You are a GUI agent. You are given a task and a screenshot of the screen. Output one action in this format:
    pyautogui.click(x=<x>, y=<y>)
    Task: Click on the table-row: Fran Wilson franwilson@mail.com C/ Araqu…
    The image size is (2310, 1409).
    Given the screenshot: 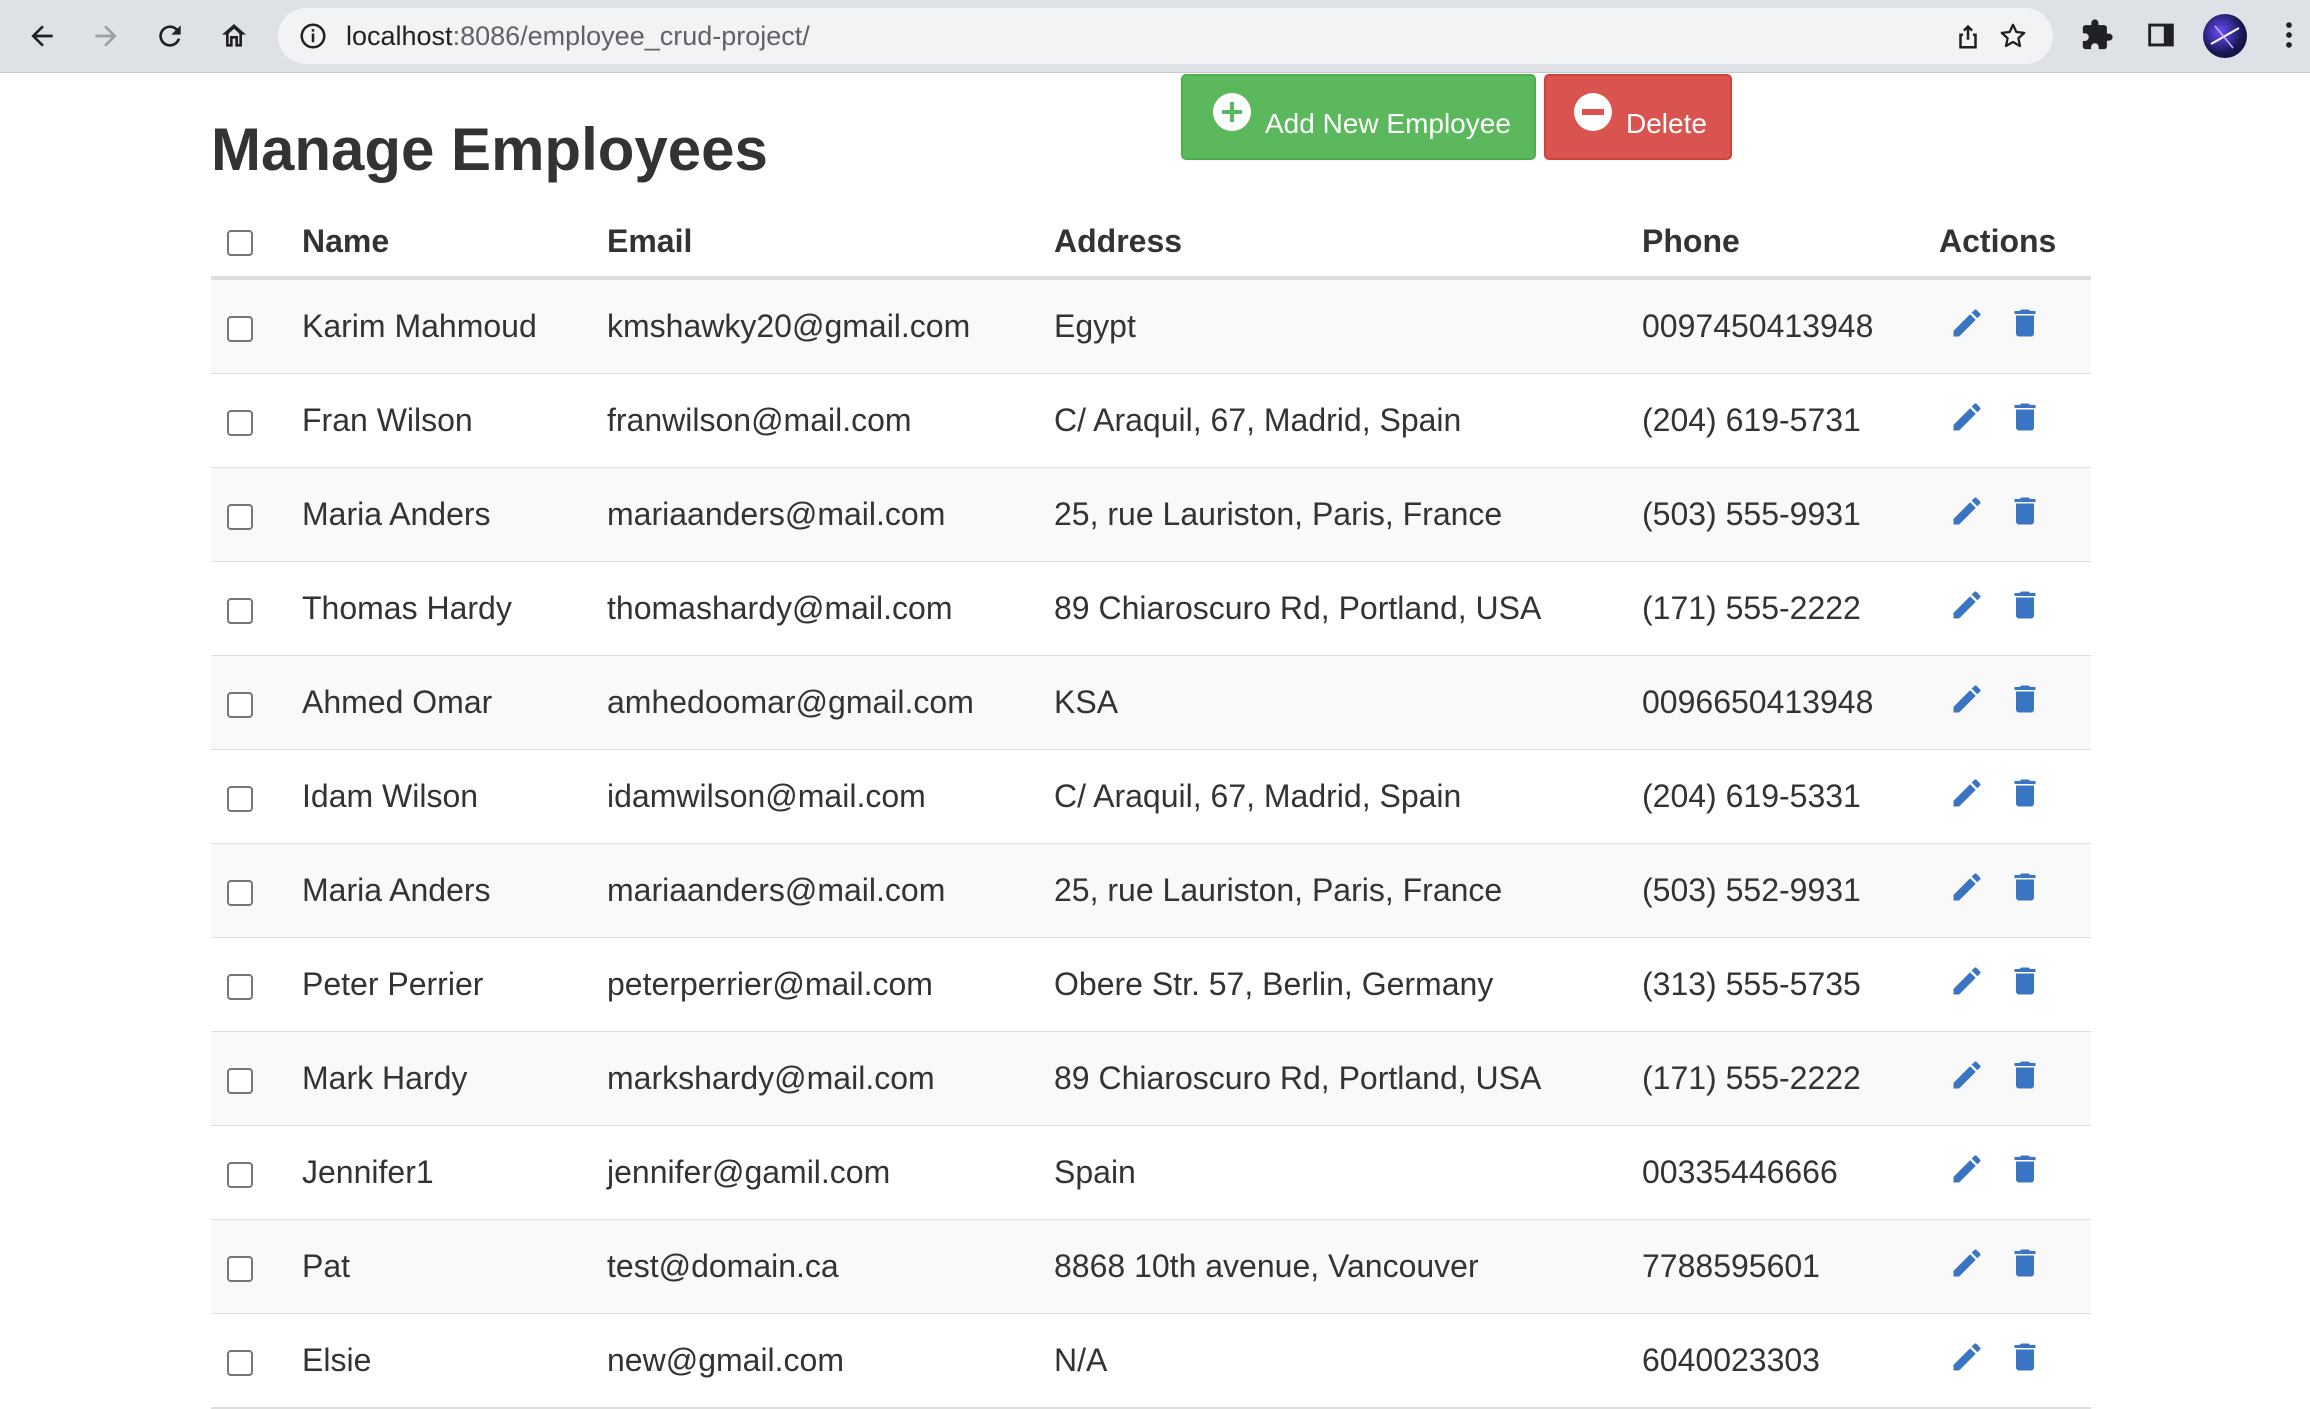 What is the action you would take?
    pyautogui.click(x=1151, y=420)
    